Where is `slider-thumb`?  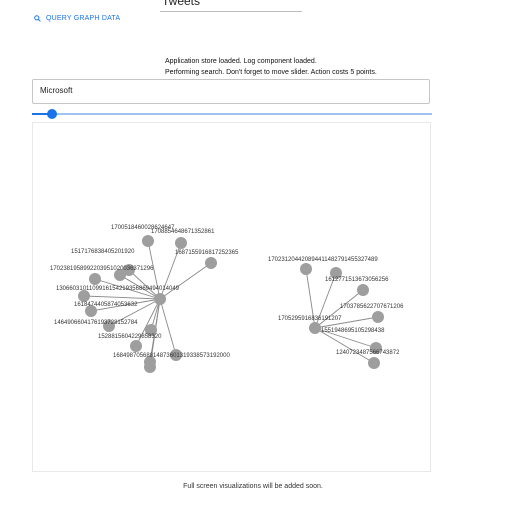
slider-thumb is located at coordinates (52, 114).